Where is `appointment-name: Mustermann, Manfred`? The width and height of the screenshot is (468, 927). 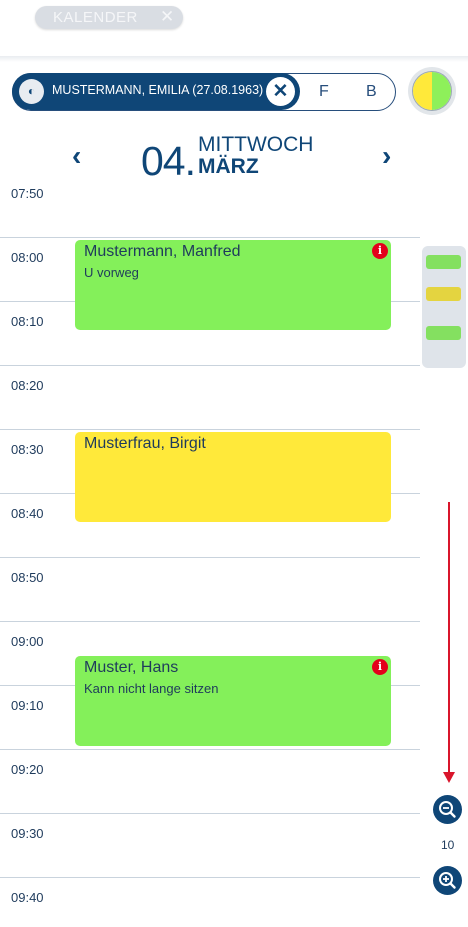
appointment-name: Mustermann, Manfred is located at coordinates (162, 251).